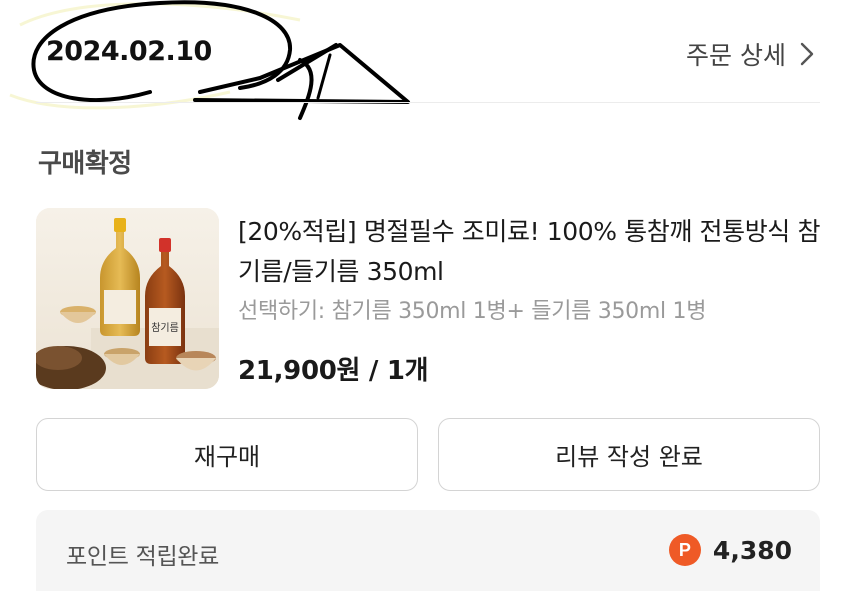 The height and width of the screenshot is (591, 856). I want to click on points-label: 포인트 적립완료, so click(143, 557).